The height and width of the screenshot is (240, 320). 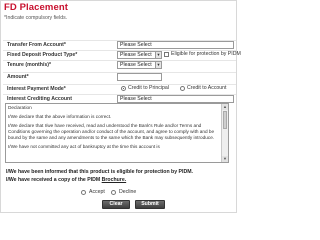 What do you see at coordinates (128, 192) in the screenshot?
I see `decline-label: Decline` at bounding box center [128, 192].